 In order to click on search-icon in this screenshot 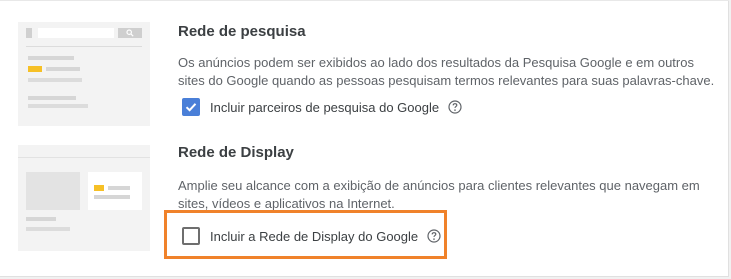, I will do `click(130, 33)`.